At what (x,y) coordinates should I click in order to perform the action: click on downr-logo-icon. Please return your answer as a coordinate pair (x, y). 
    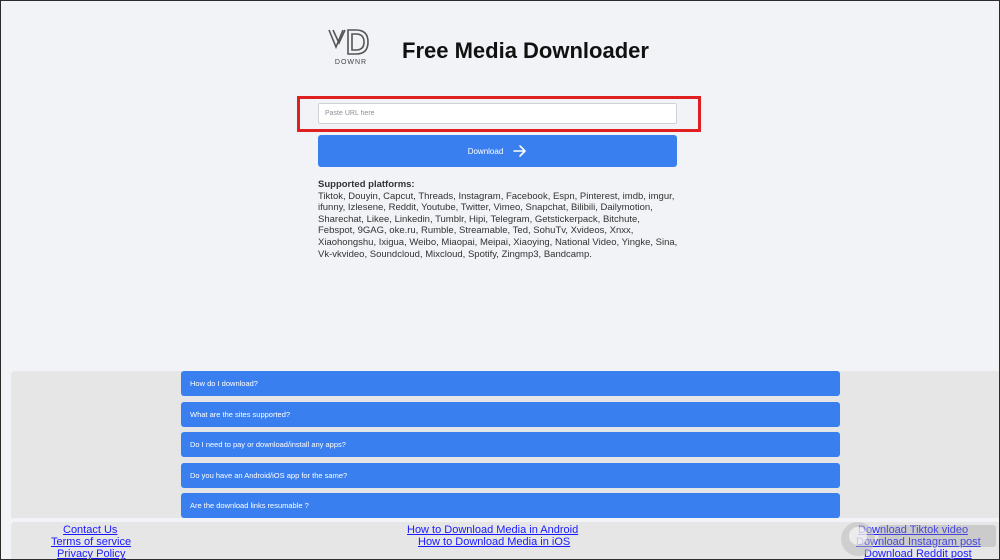
    Looking at the image, I should click on (348, 42).